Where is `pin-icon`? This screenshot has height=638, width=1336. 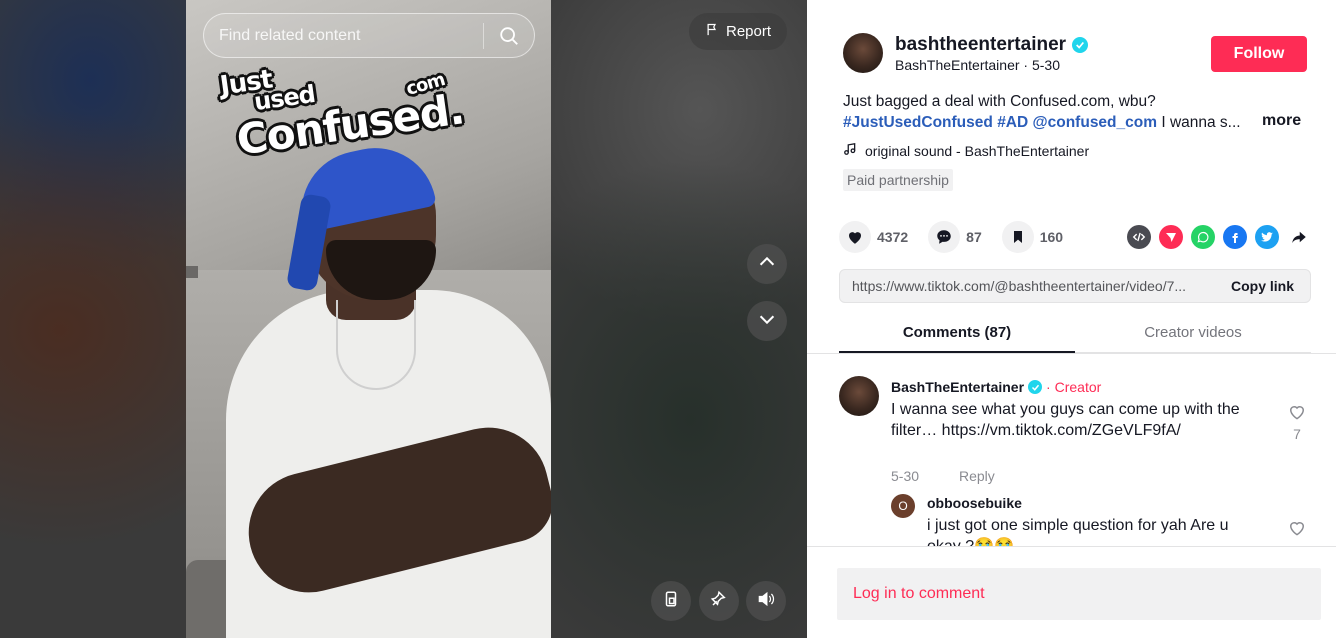 pin-icon is located at coordinates (719, 601).